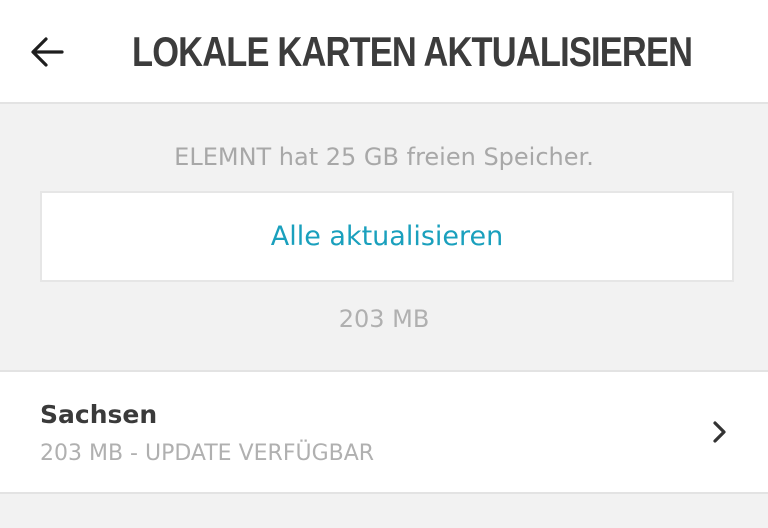 Image resolution: width=768 pixels, height=528 pixels. I want to click on total-size-label: 203 MB, so click(384, 319).